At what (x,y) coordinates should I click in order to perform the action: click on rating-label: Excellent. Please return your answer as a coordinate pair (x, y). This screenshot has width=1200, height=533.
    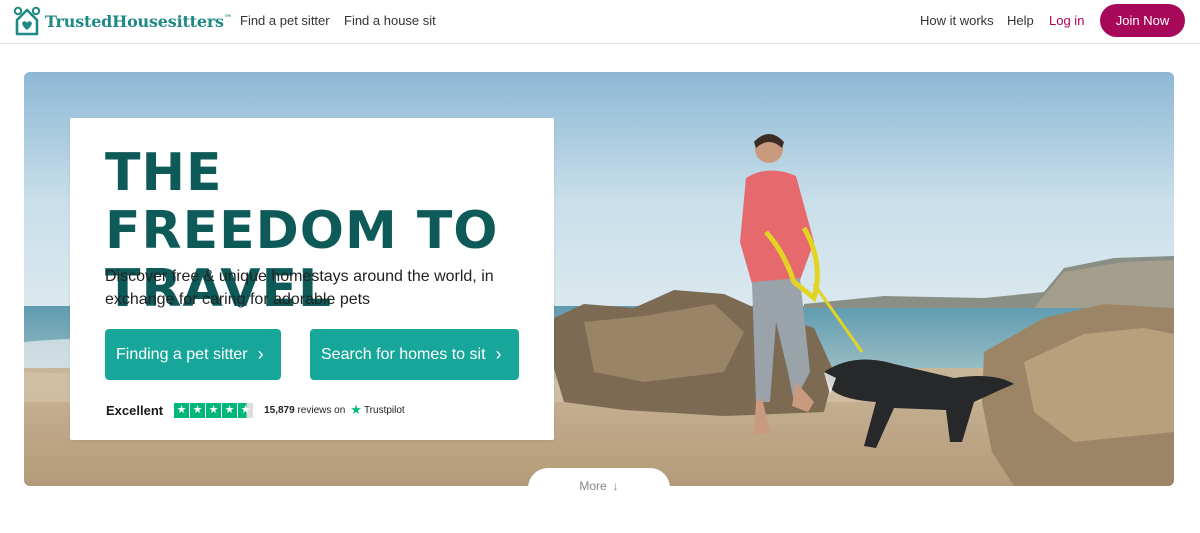
    Looking at the image, I should click on (135, 410).